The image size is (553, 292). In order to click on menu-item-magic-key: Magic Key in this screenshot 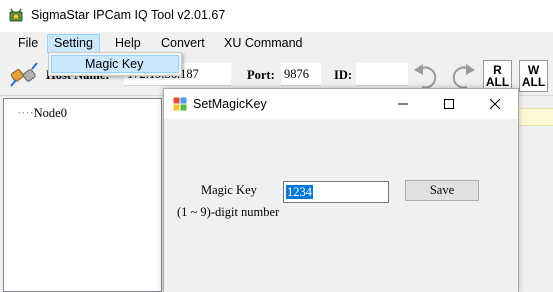, I will do `click(115, 64)`.